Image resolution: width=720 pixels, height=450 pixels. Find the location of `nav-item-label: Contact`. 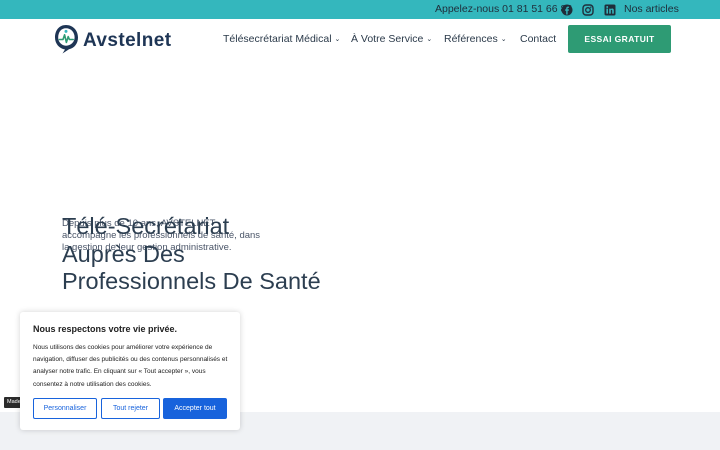

nav-item-label: Contact is located at coordinates (538, 39).